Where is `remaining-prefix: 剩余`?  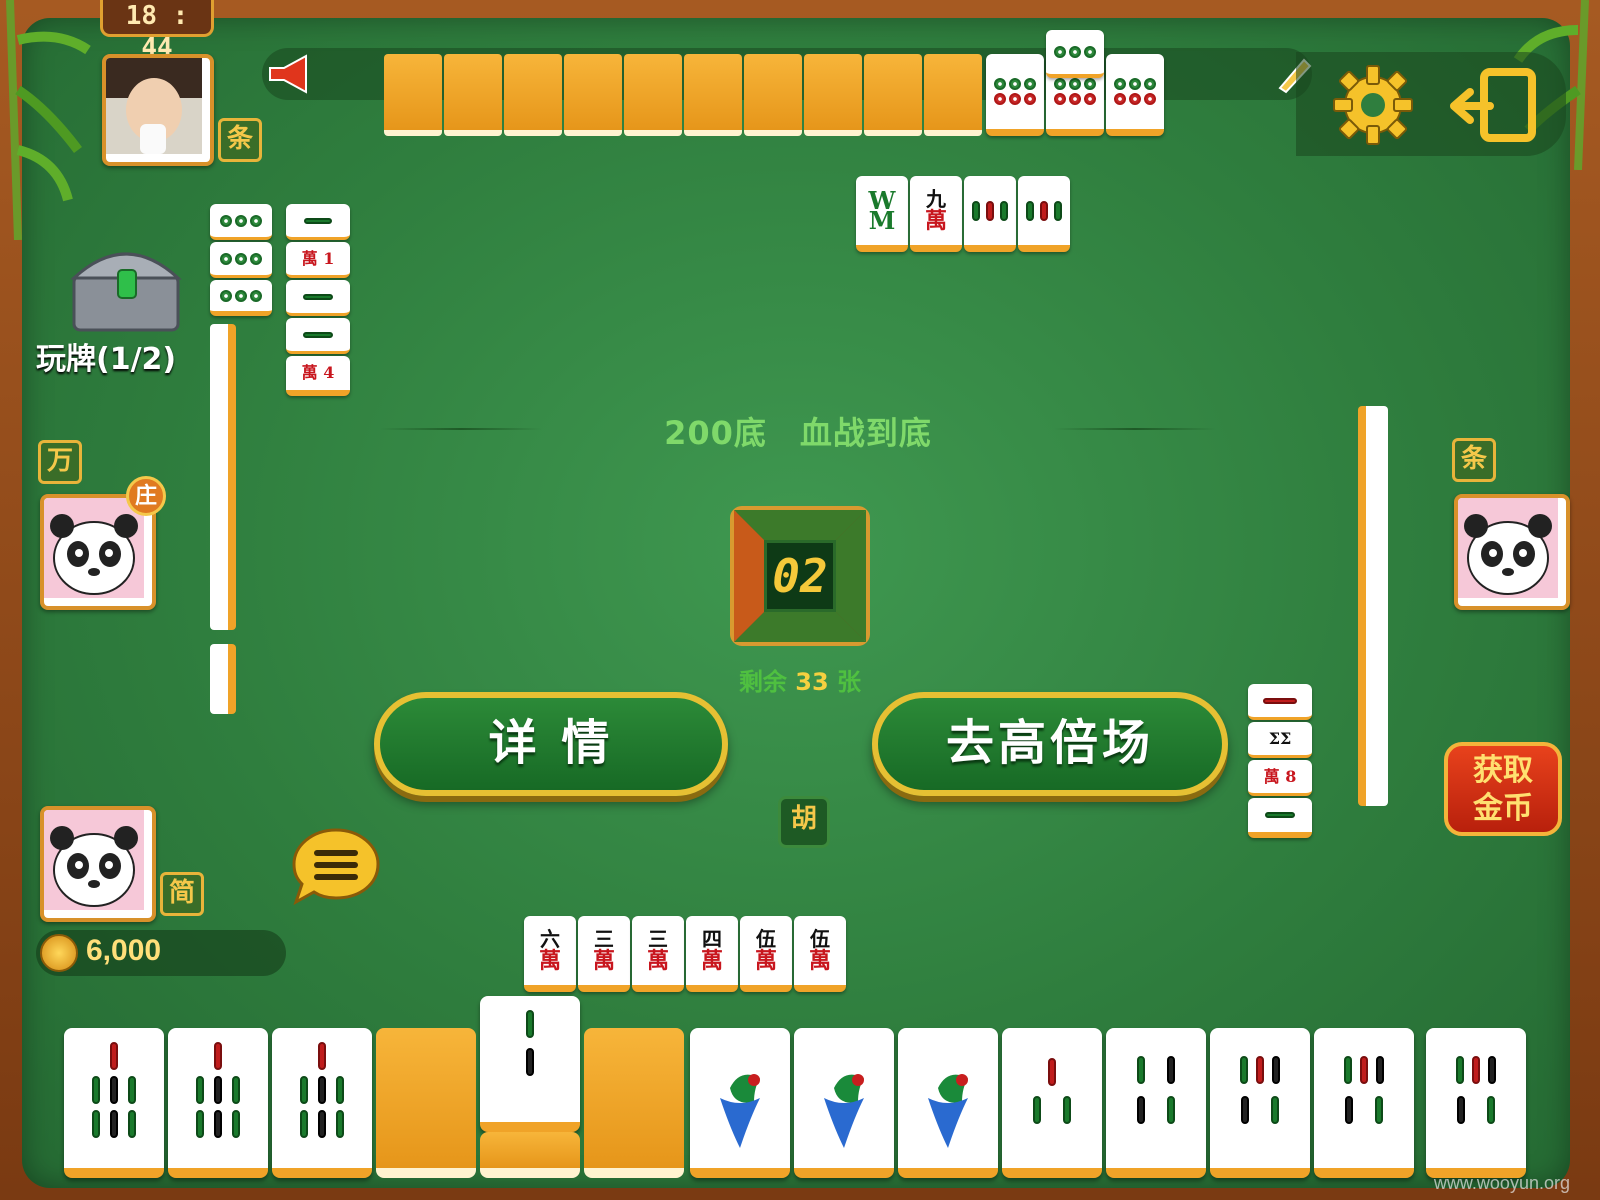 remaining-prefix: 剩余 is located at coordinates (767, 682).